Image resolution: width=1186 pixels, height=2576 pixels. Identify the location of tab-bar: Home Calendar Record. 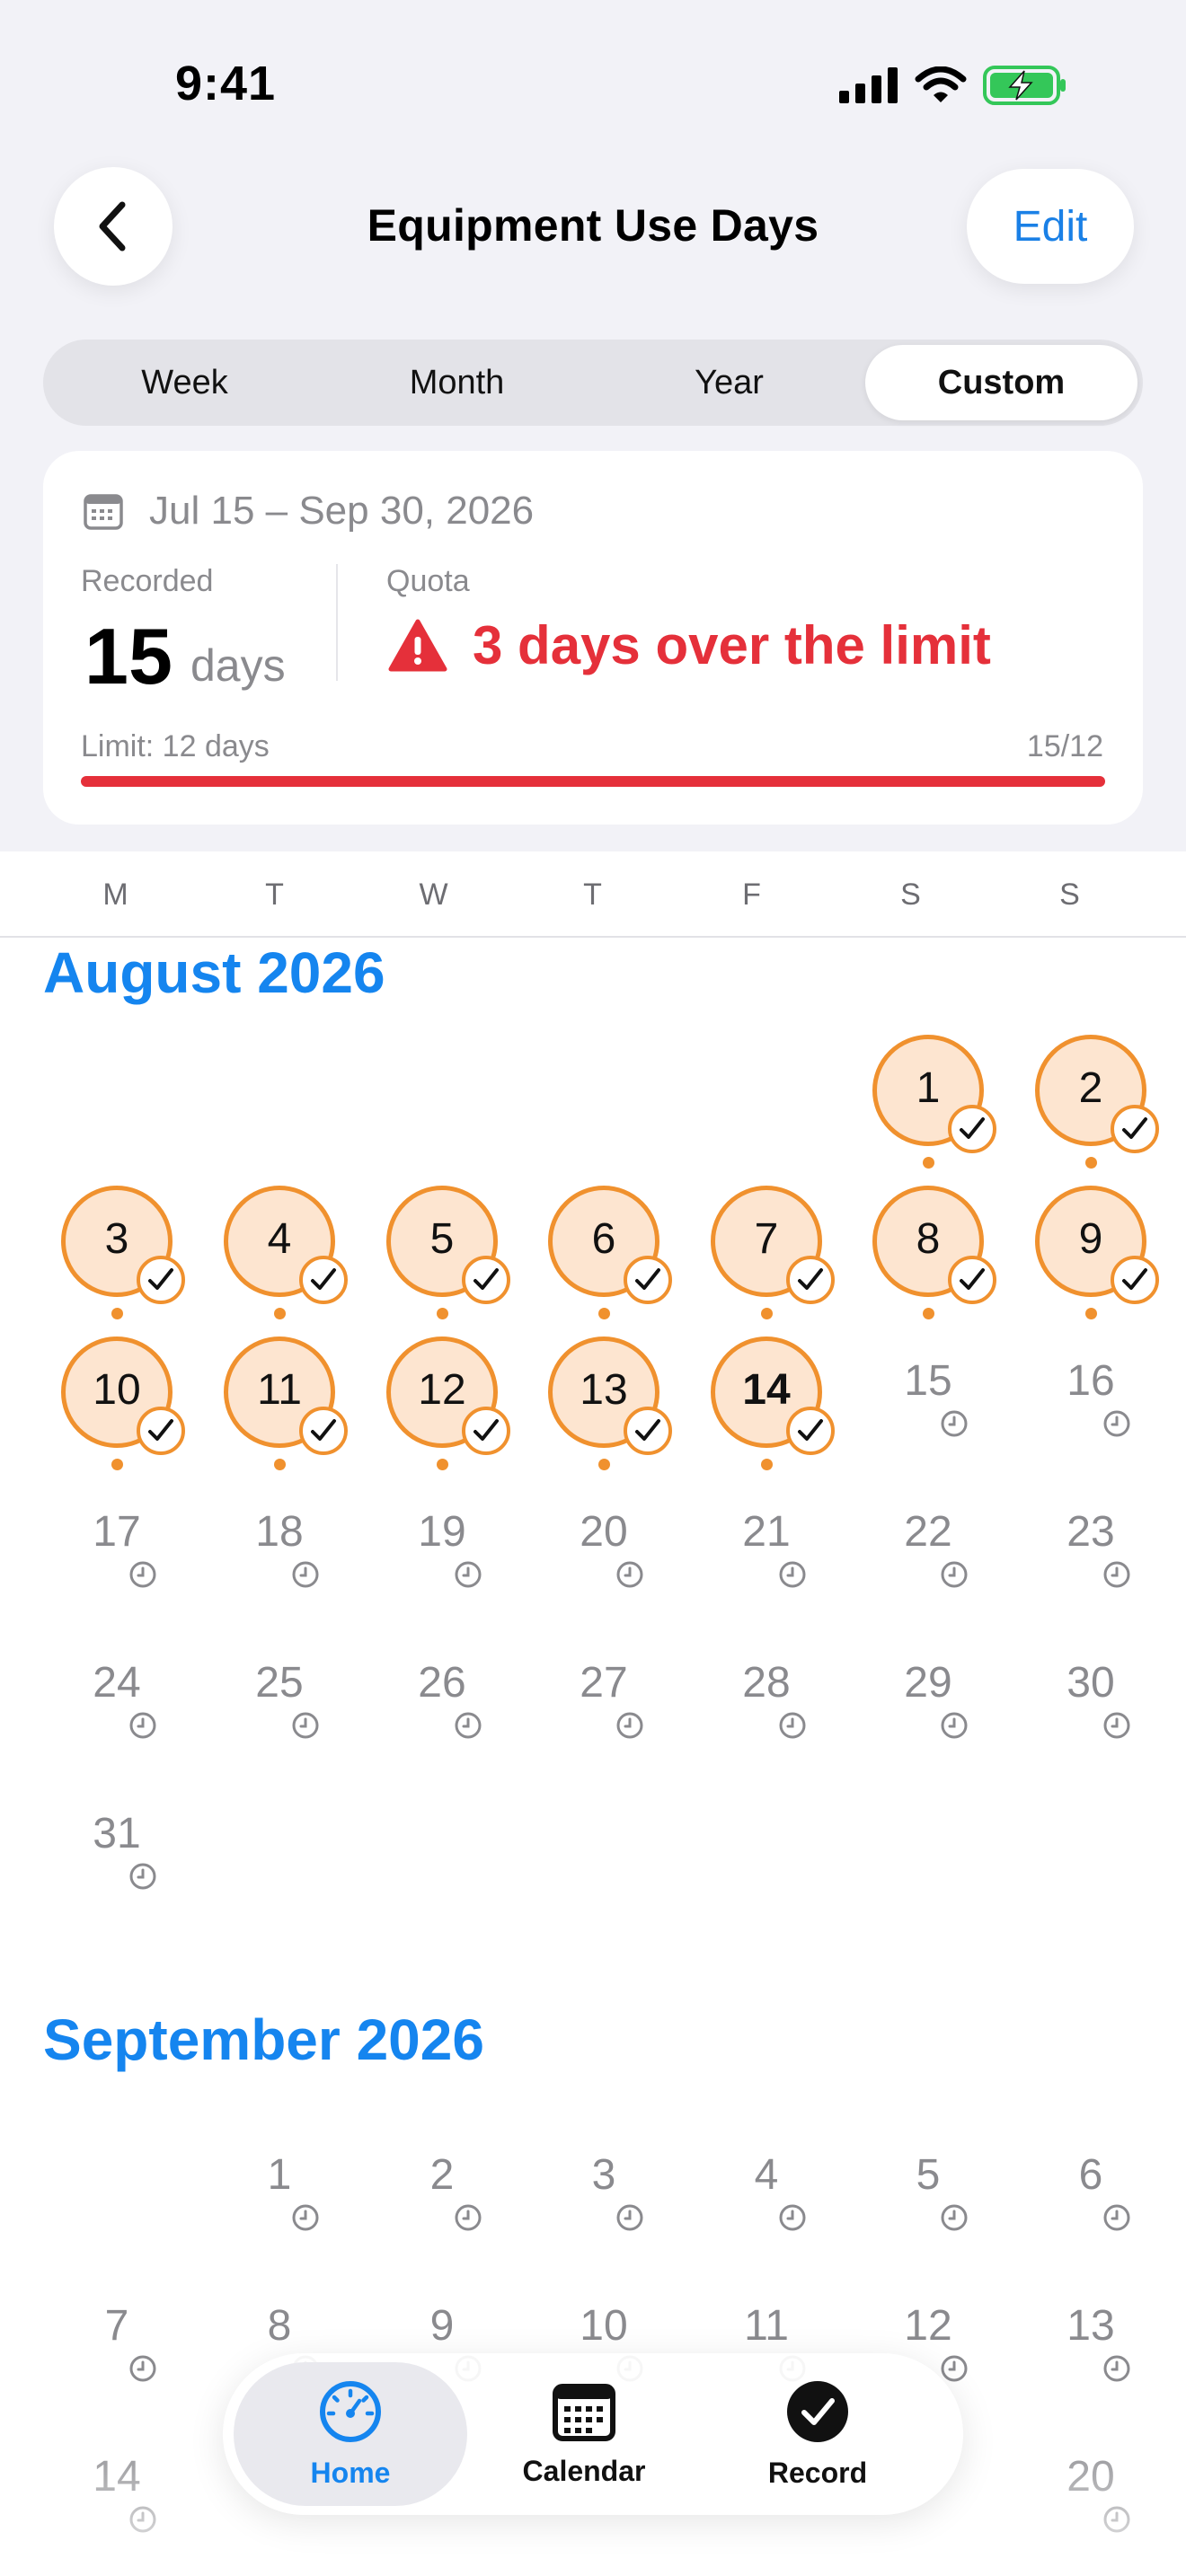
(593, 2434).